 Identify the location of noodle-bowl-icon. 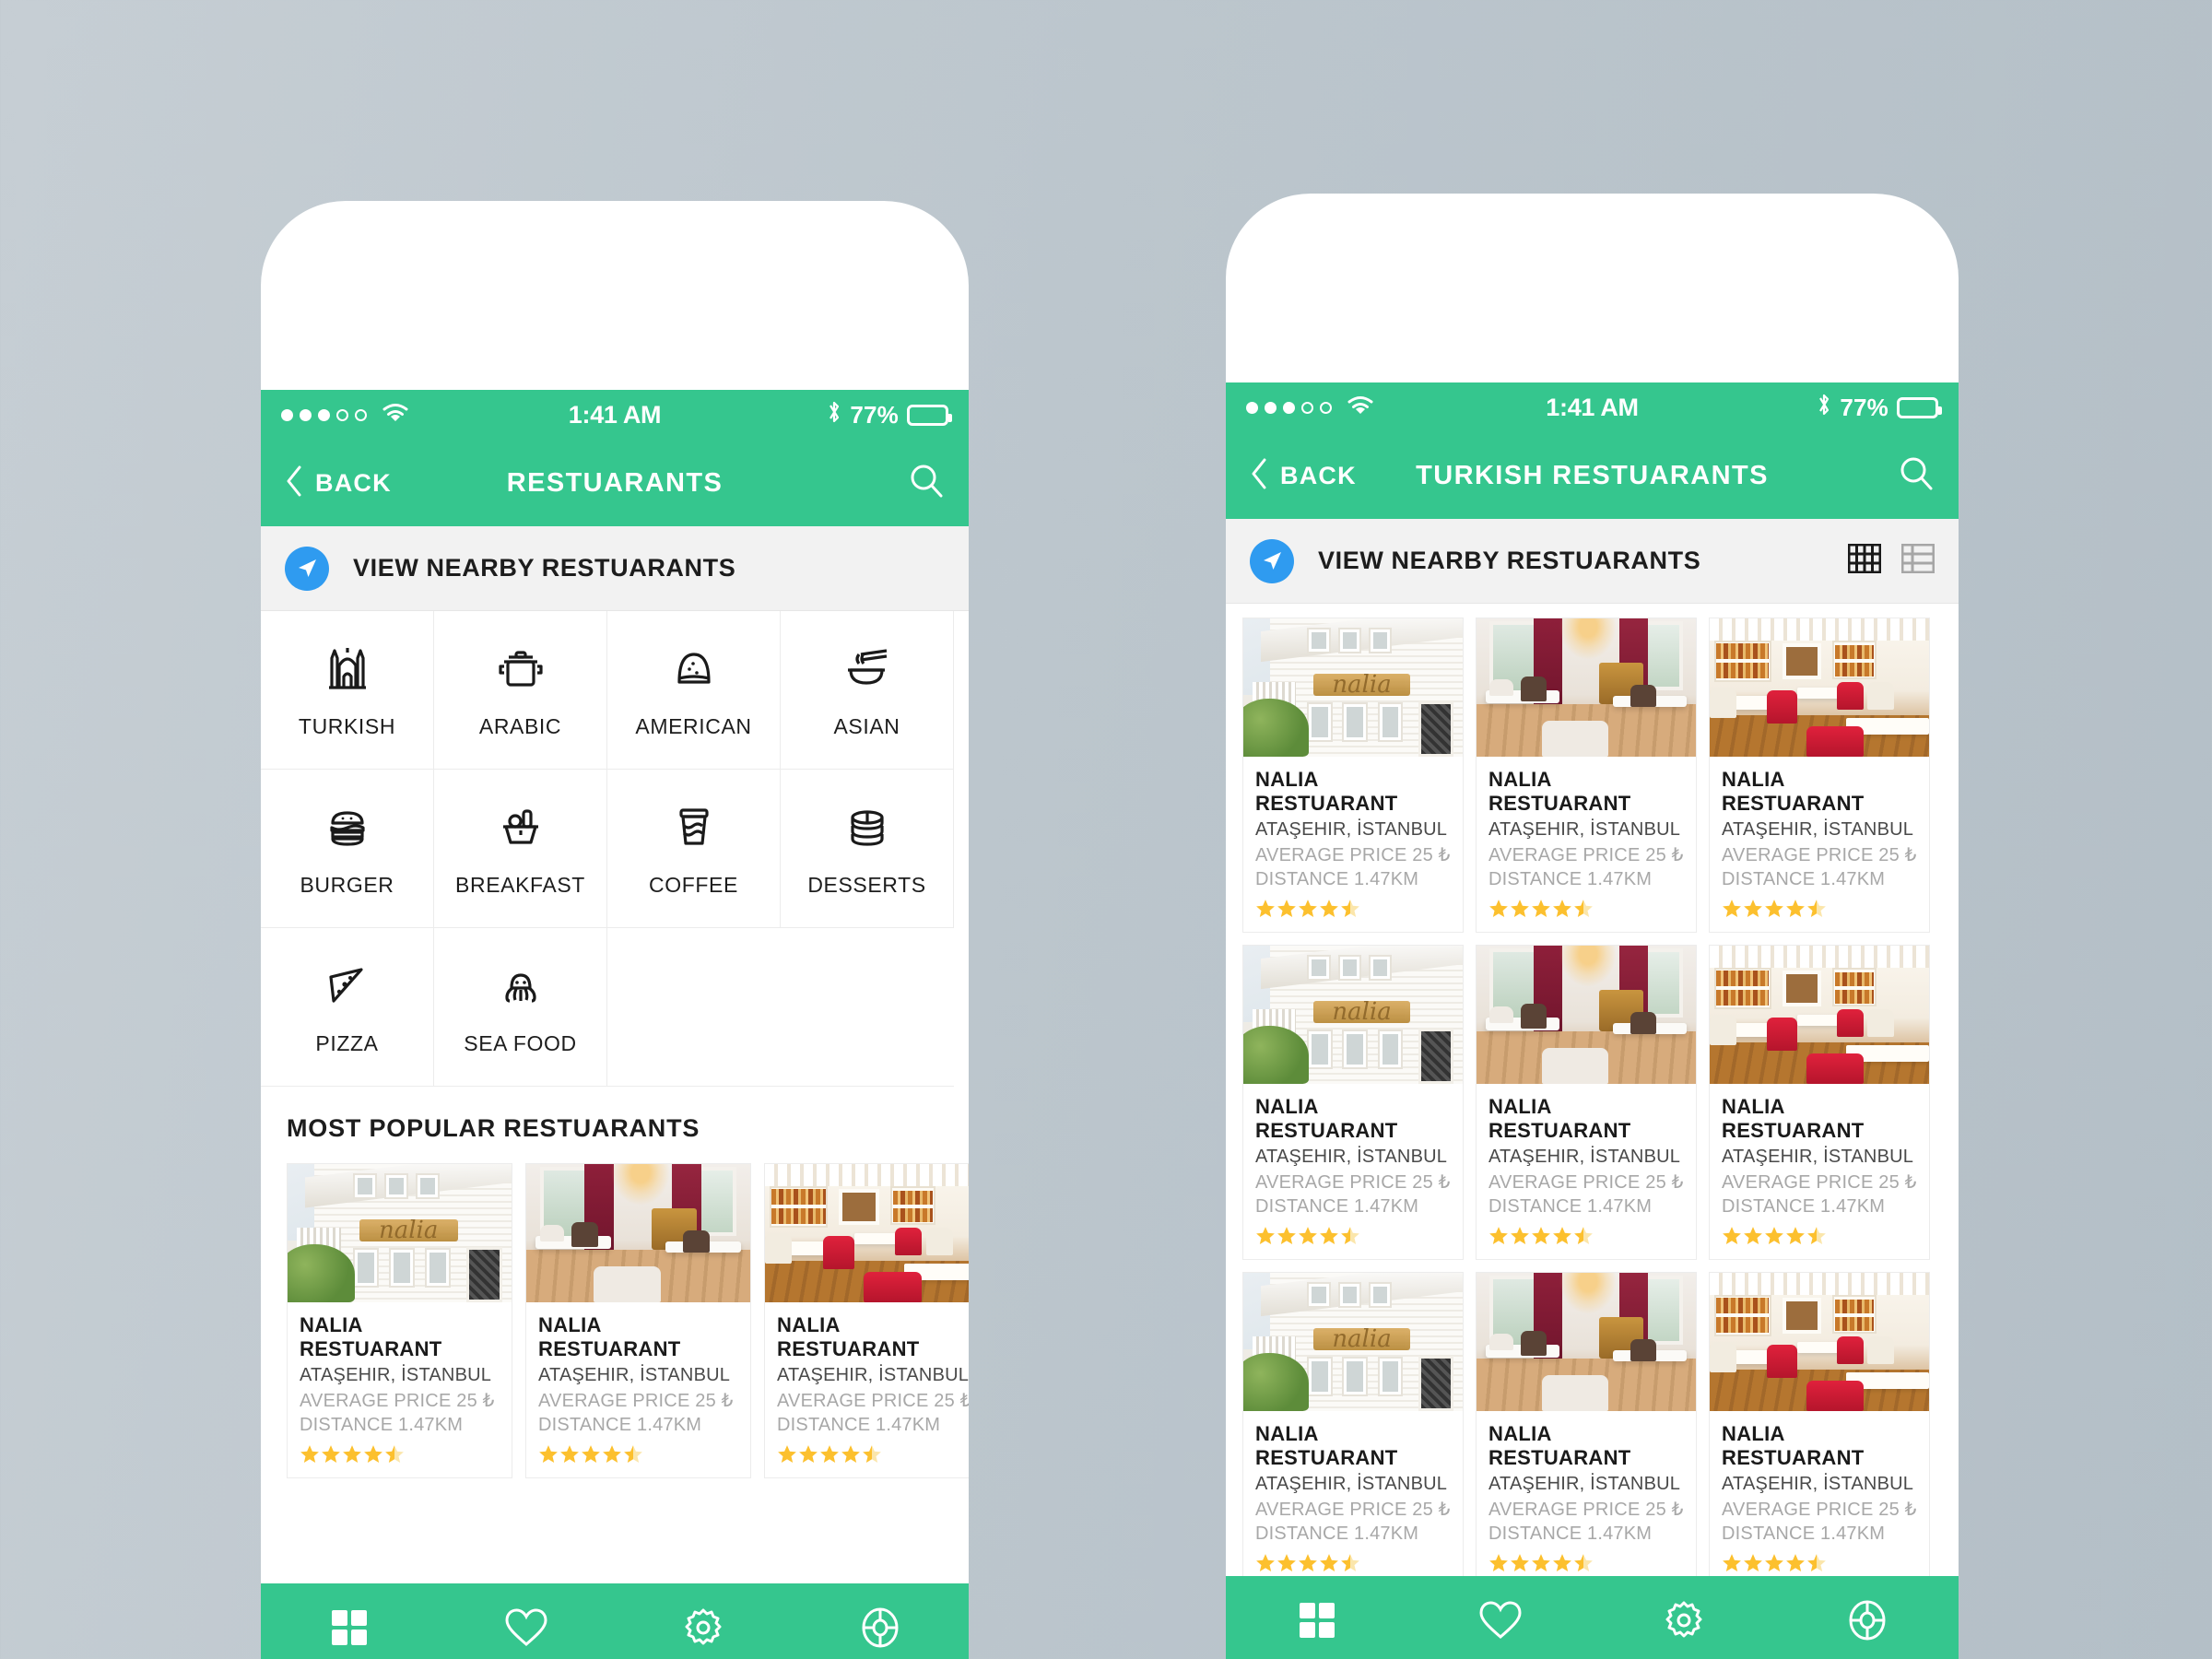
(867, 670).